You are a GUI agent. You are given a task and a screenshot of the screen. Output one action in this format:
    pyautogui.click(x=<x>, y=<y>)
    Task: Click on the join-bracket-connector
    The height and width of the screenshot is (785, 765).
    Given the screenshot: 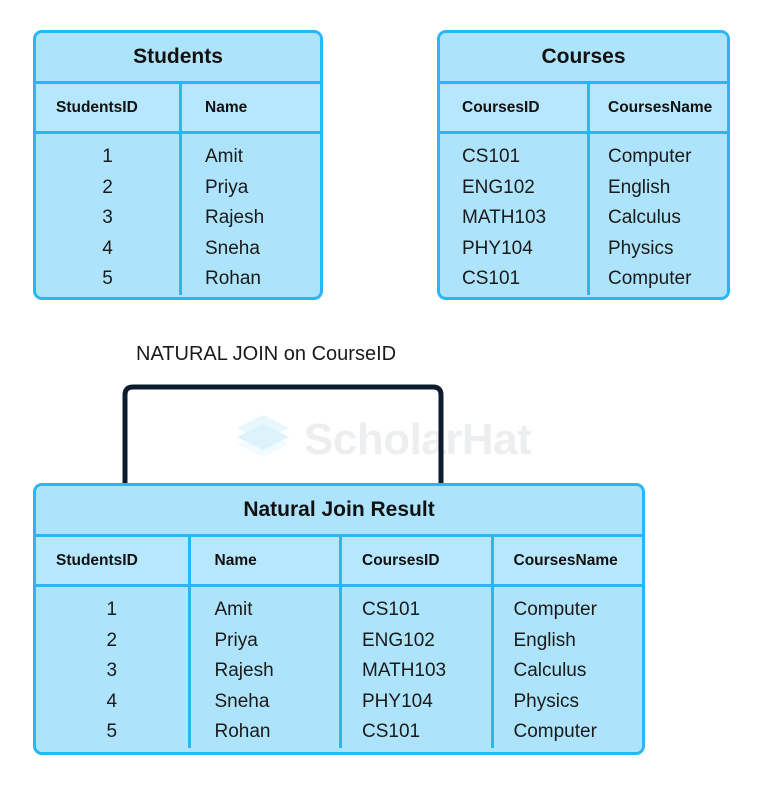 What is the action you would take?
    pyautogui.click(x=283, y=435)
    